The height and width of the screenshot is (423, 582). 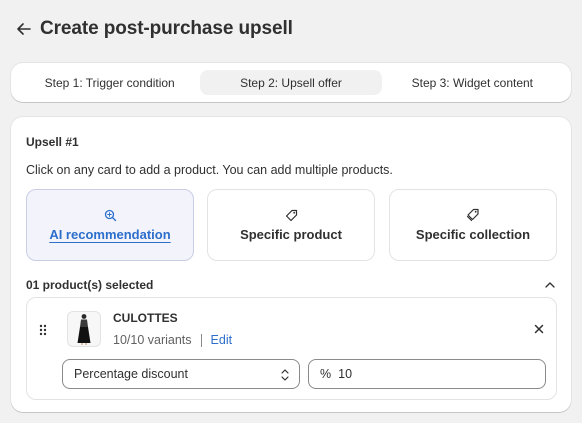 What do you see at coordinates (44, 329) in the screenshot?
I see `drag-handle-icon` at bounding box center [44, 329].